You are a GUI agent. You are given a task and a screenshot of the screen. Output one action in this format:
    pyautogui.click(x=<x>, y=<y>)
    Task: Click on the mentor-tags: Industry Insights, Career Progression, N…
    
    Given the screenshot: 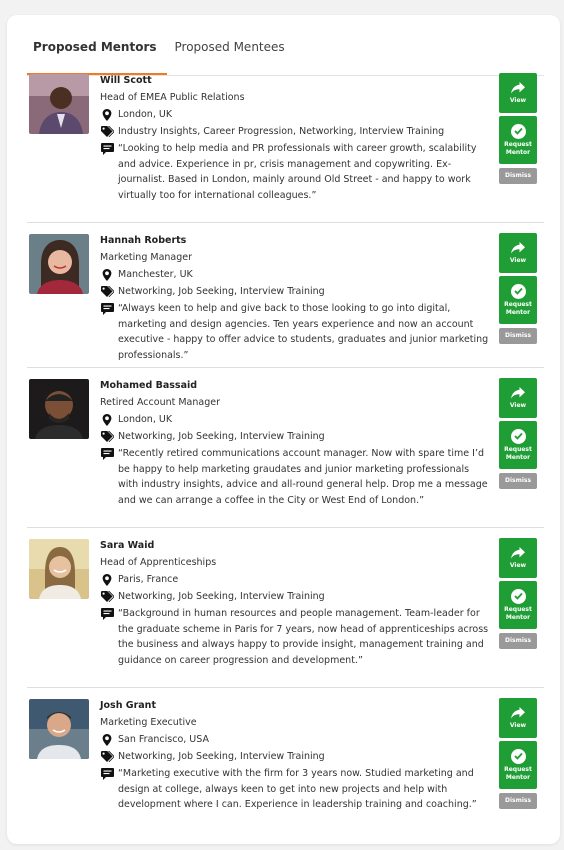 What is the action you would take?
    pyautogui.click(x=295, y=131)
    